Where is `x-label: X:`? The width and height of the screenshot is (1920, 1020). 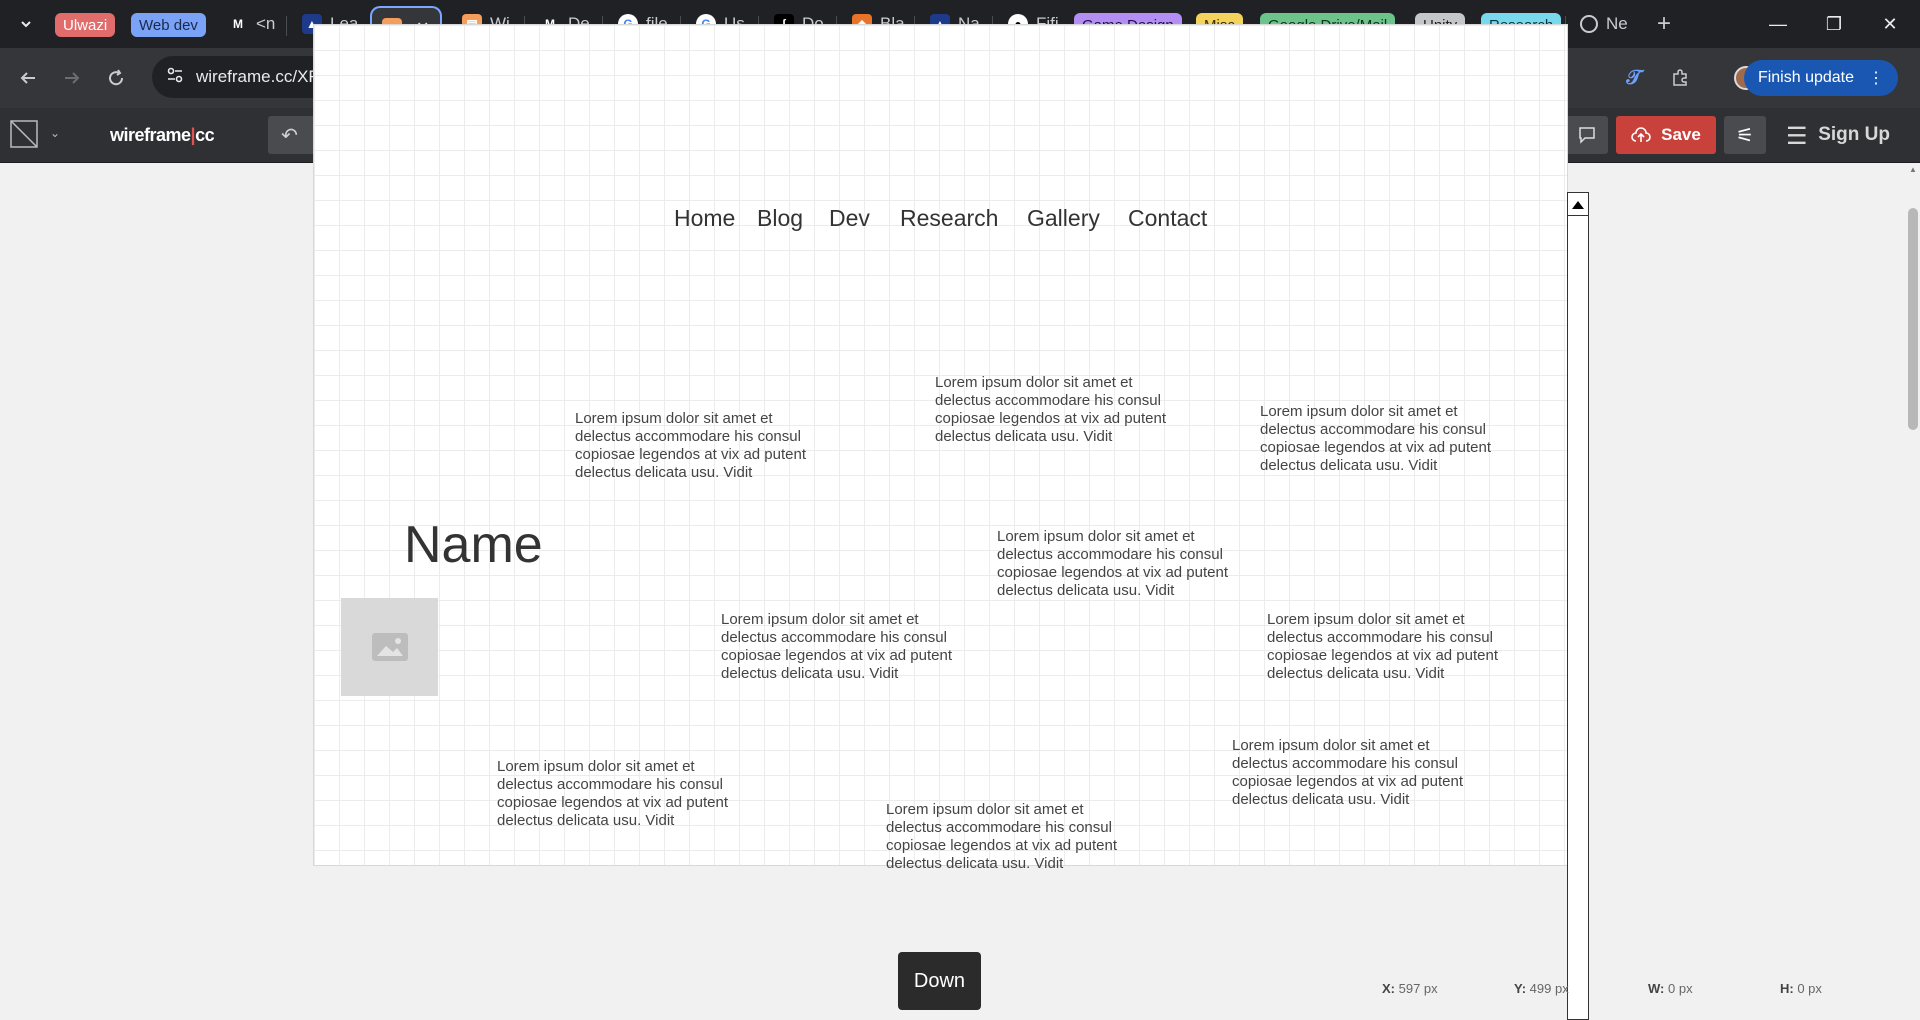
x-label: X: is located at coordinates (1388, 988).